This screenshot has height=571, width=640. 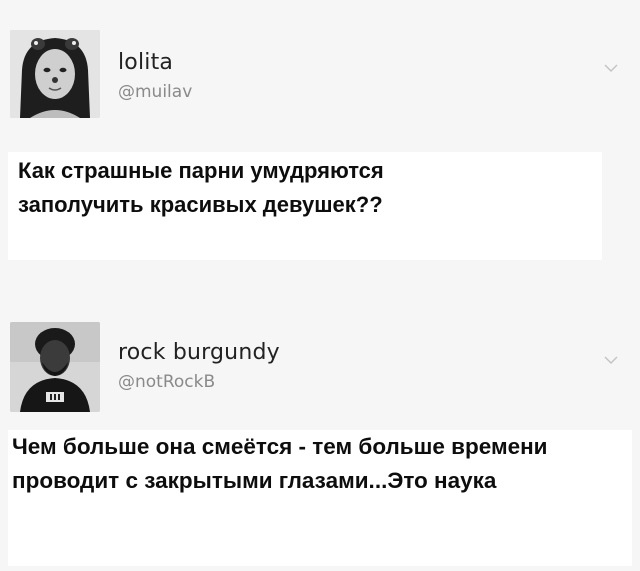 What do you see at coordinates (166, 382) in the screenshot?
I see `user-handle: @notRockB` at bounding box center [166, 382].